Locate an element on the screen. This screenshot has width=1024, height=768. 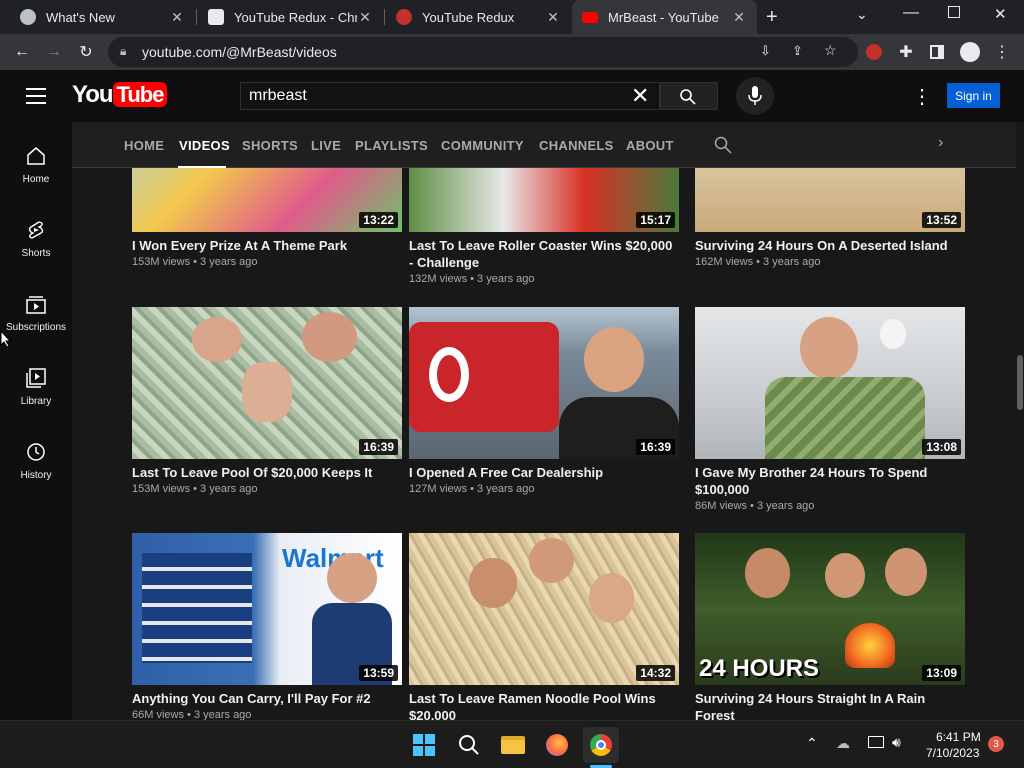
browser-tab: What's New ✕ is located at coordinates (102, 17).